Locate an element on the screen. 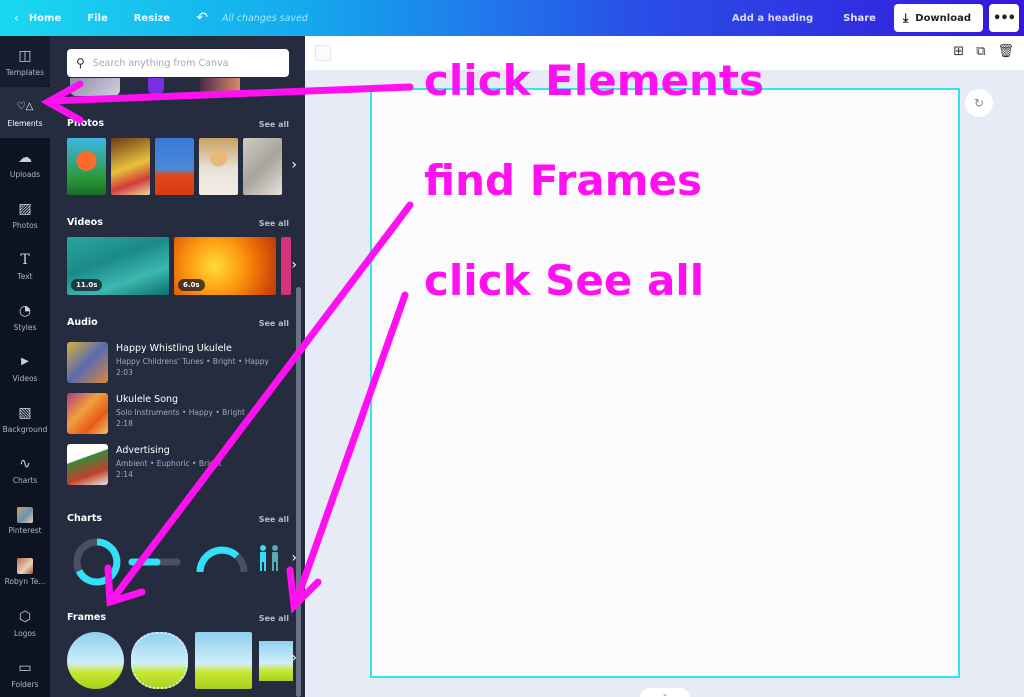 The height and width of the screenshot is (697, 1024). rail-label: Uploads is located at coordinates (25, 174).